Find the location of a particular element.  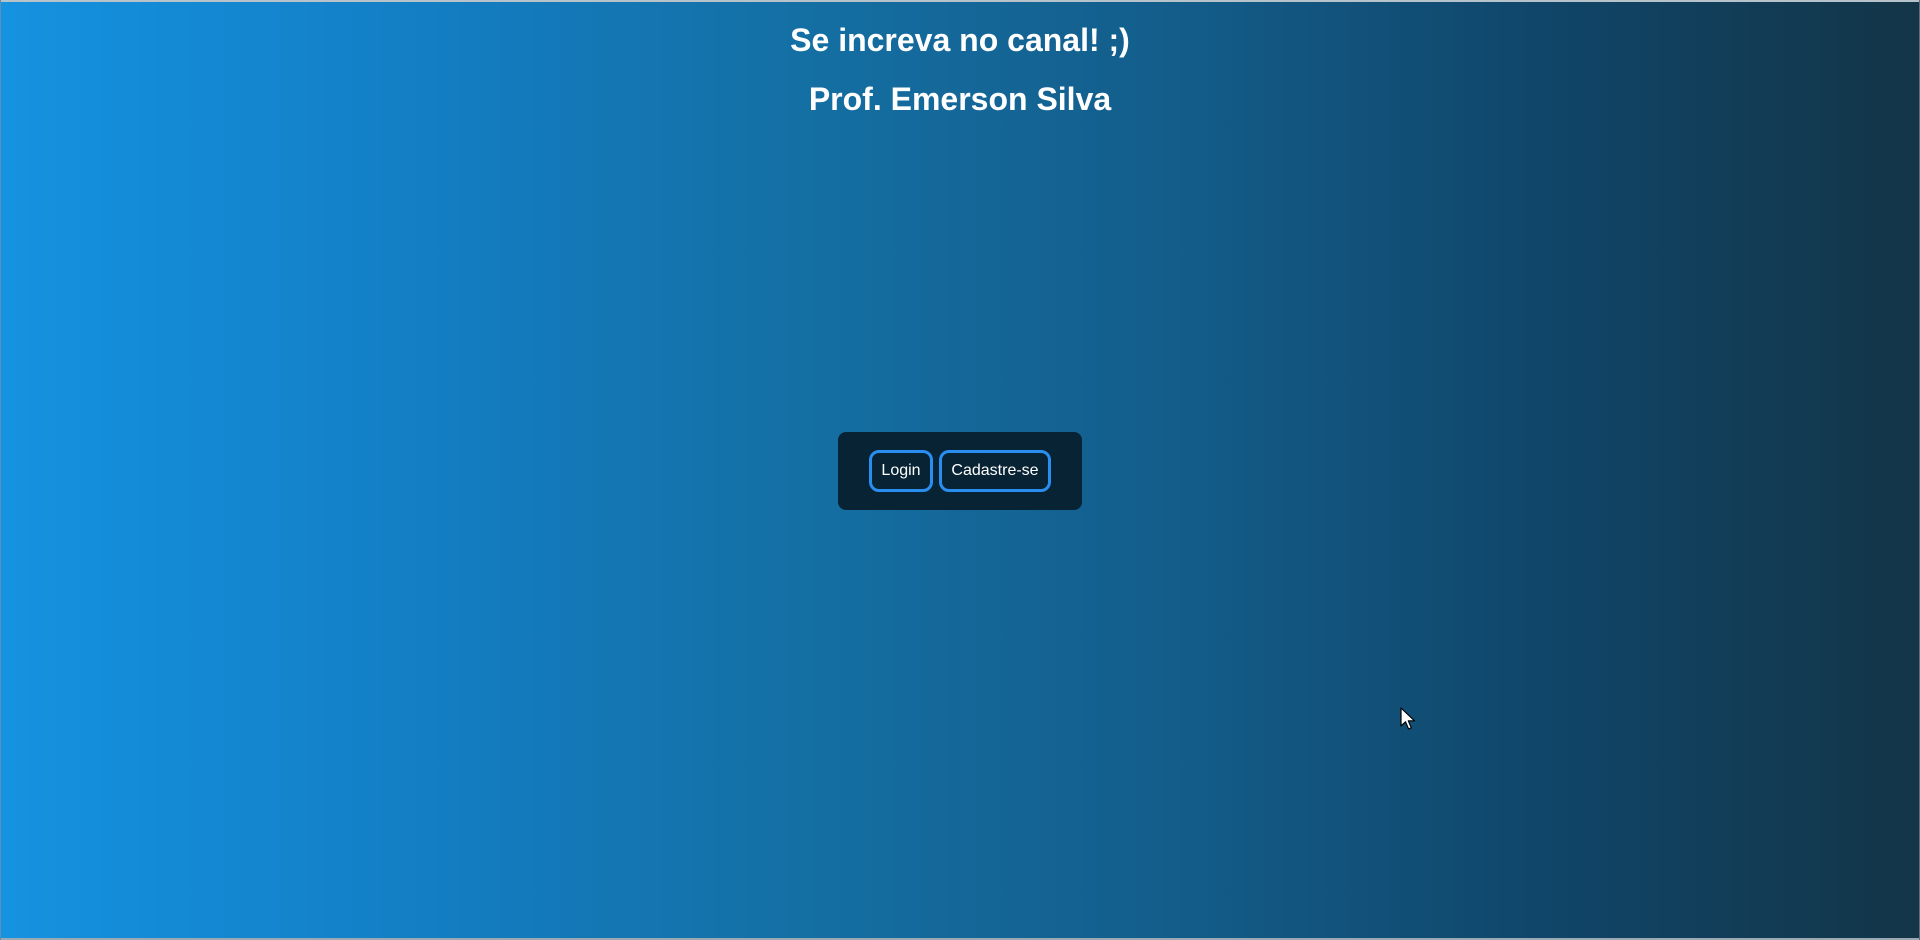

login-button: Login is located at coordinates (901, 471).